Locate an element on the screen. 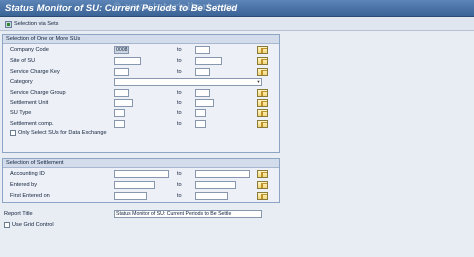 The height and width of the screenshot is (257, 474). su-type-label: SU Type is located at coordinates (21, 113).